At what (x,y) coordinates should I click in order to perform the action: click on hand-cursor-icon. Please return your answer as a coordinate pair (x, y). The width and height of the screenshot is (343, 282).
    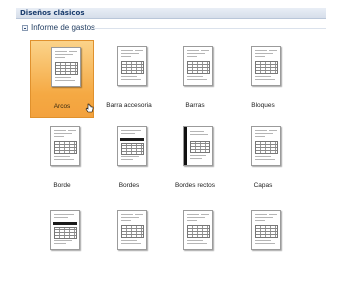
    Looking at the image, I should click on (89, 108).